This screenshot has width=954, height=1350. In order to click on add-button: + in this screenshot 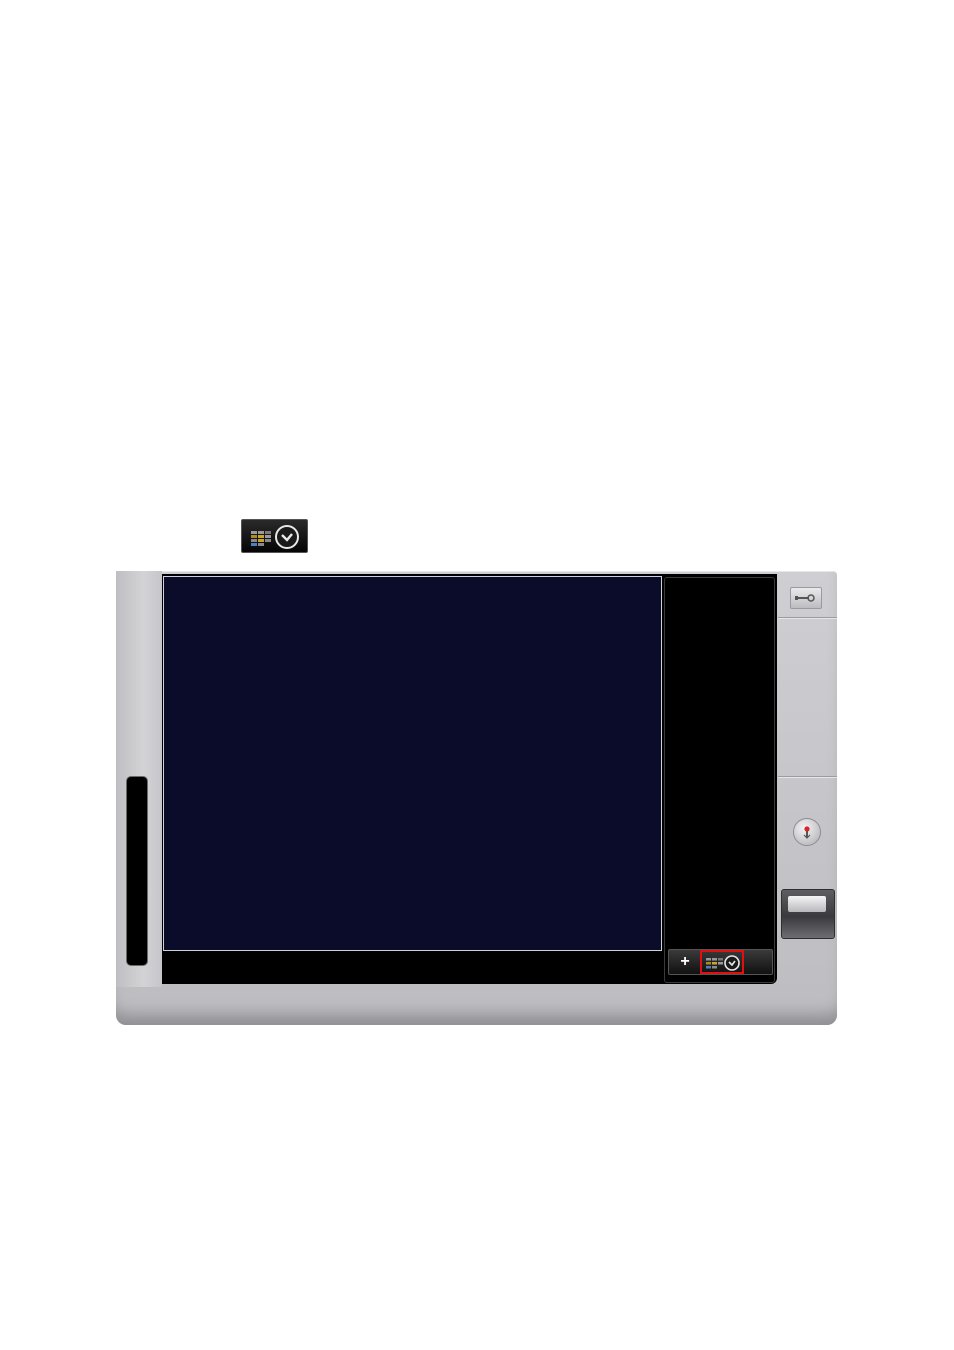, I will do `click(685, 962)`.